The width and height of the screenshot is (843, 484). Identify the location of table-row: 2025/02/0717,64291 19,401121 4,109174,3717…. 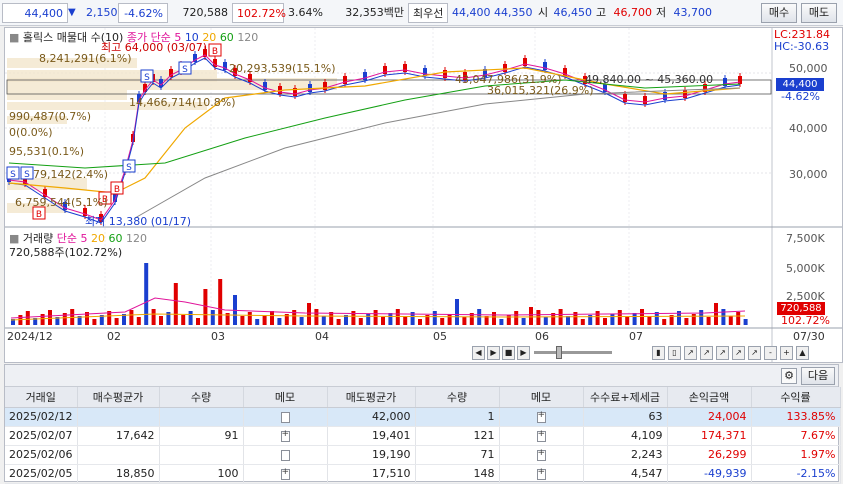
(423, 436).